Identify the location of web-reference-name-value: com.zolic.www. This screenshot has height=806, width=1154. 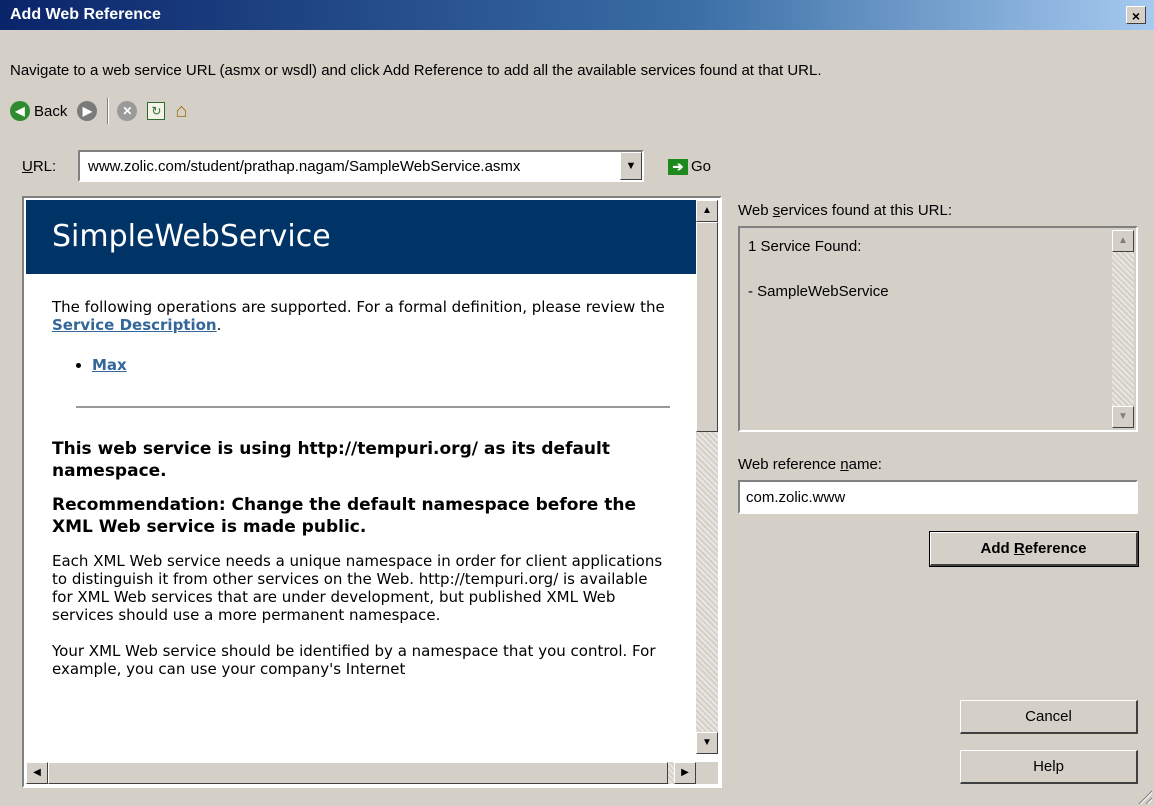
(795, 497).